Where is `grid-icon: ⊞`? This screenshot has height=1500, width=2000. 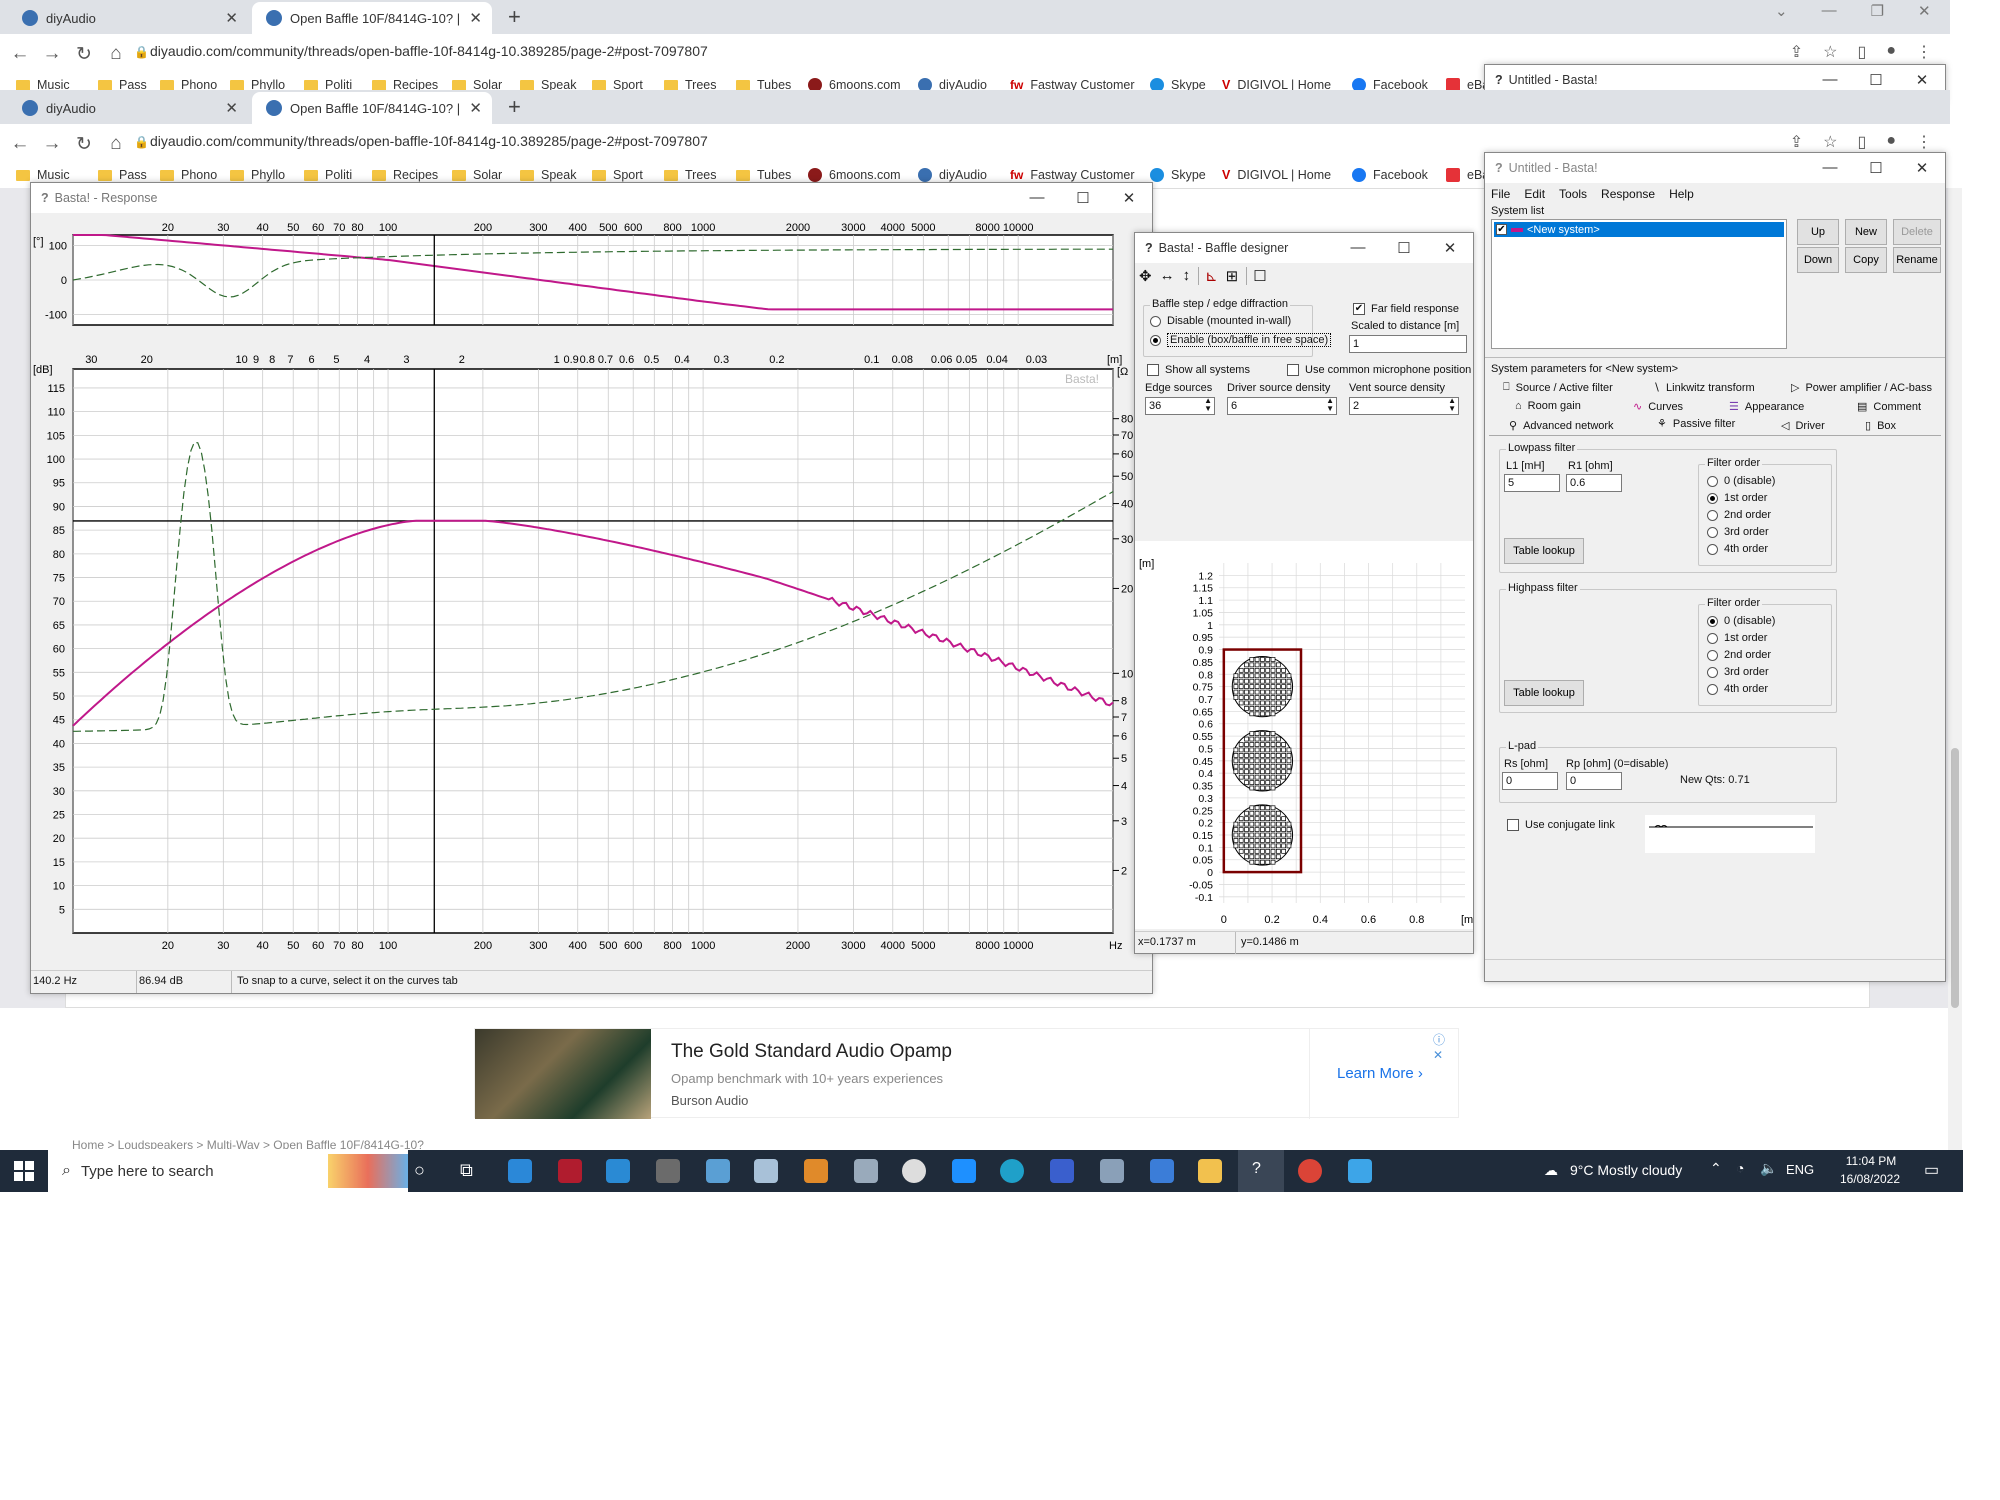 grid-icon: ⊞ is located at coordinates (1232, 276).